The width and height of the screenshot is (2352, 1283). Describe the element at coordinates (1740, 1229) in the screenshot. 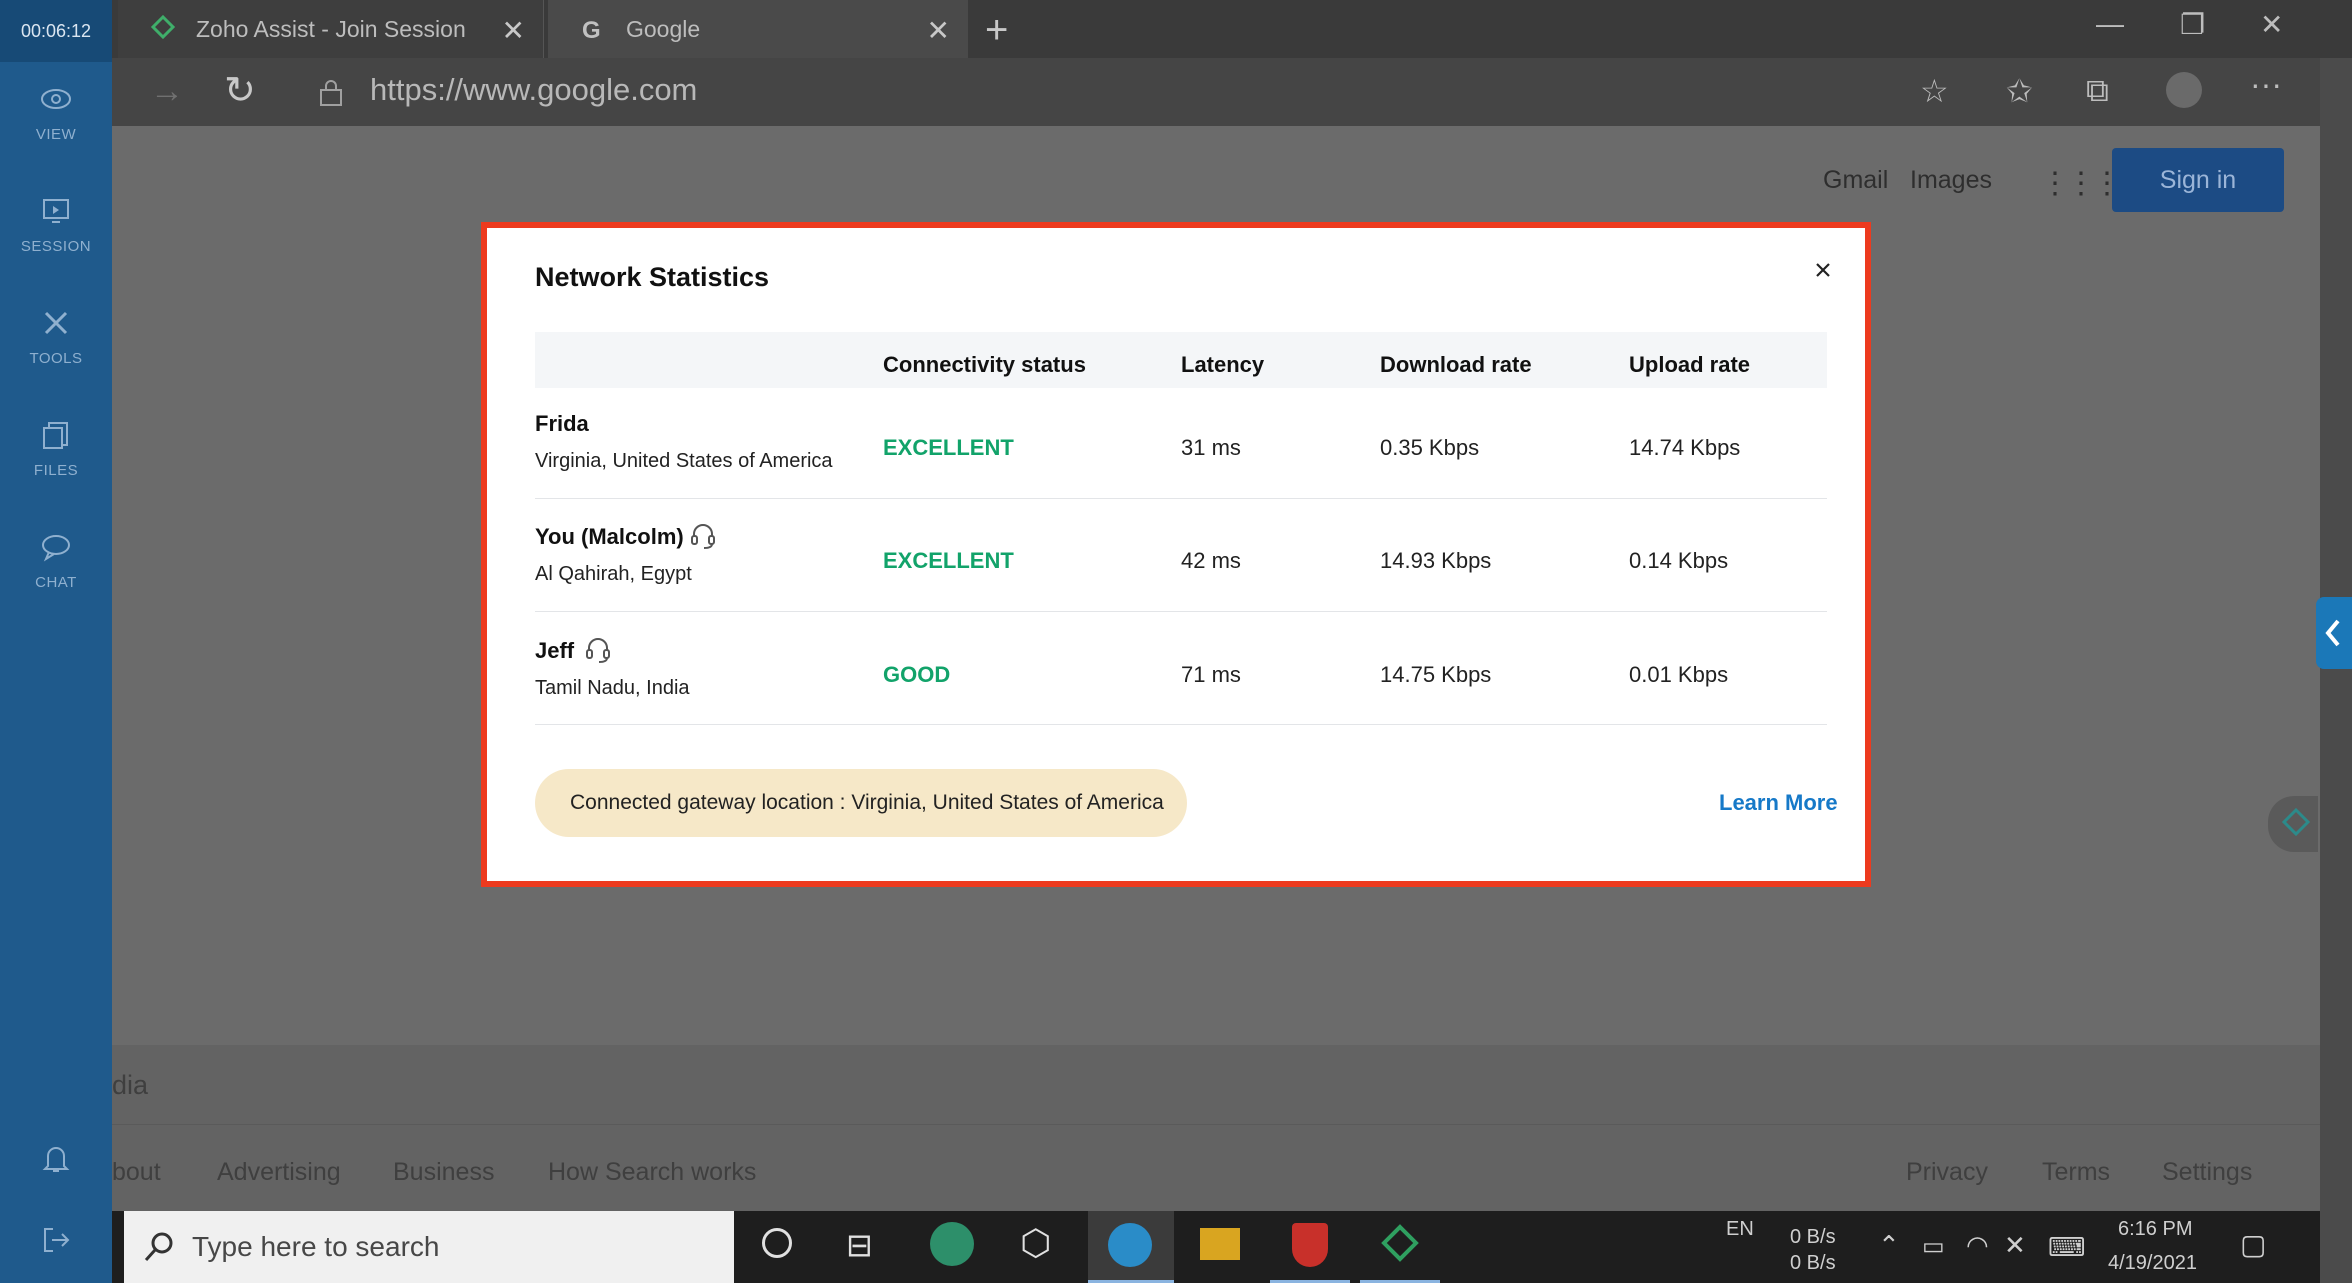

I see `language-indicator: EN` at that location.